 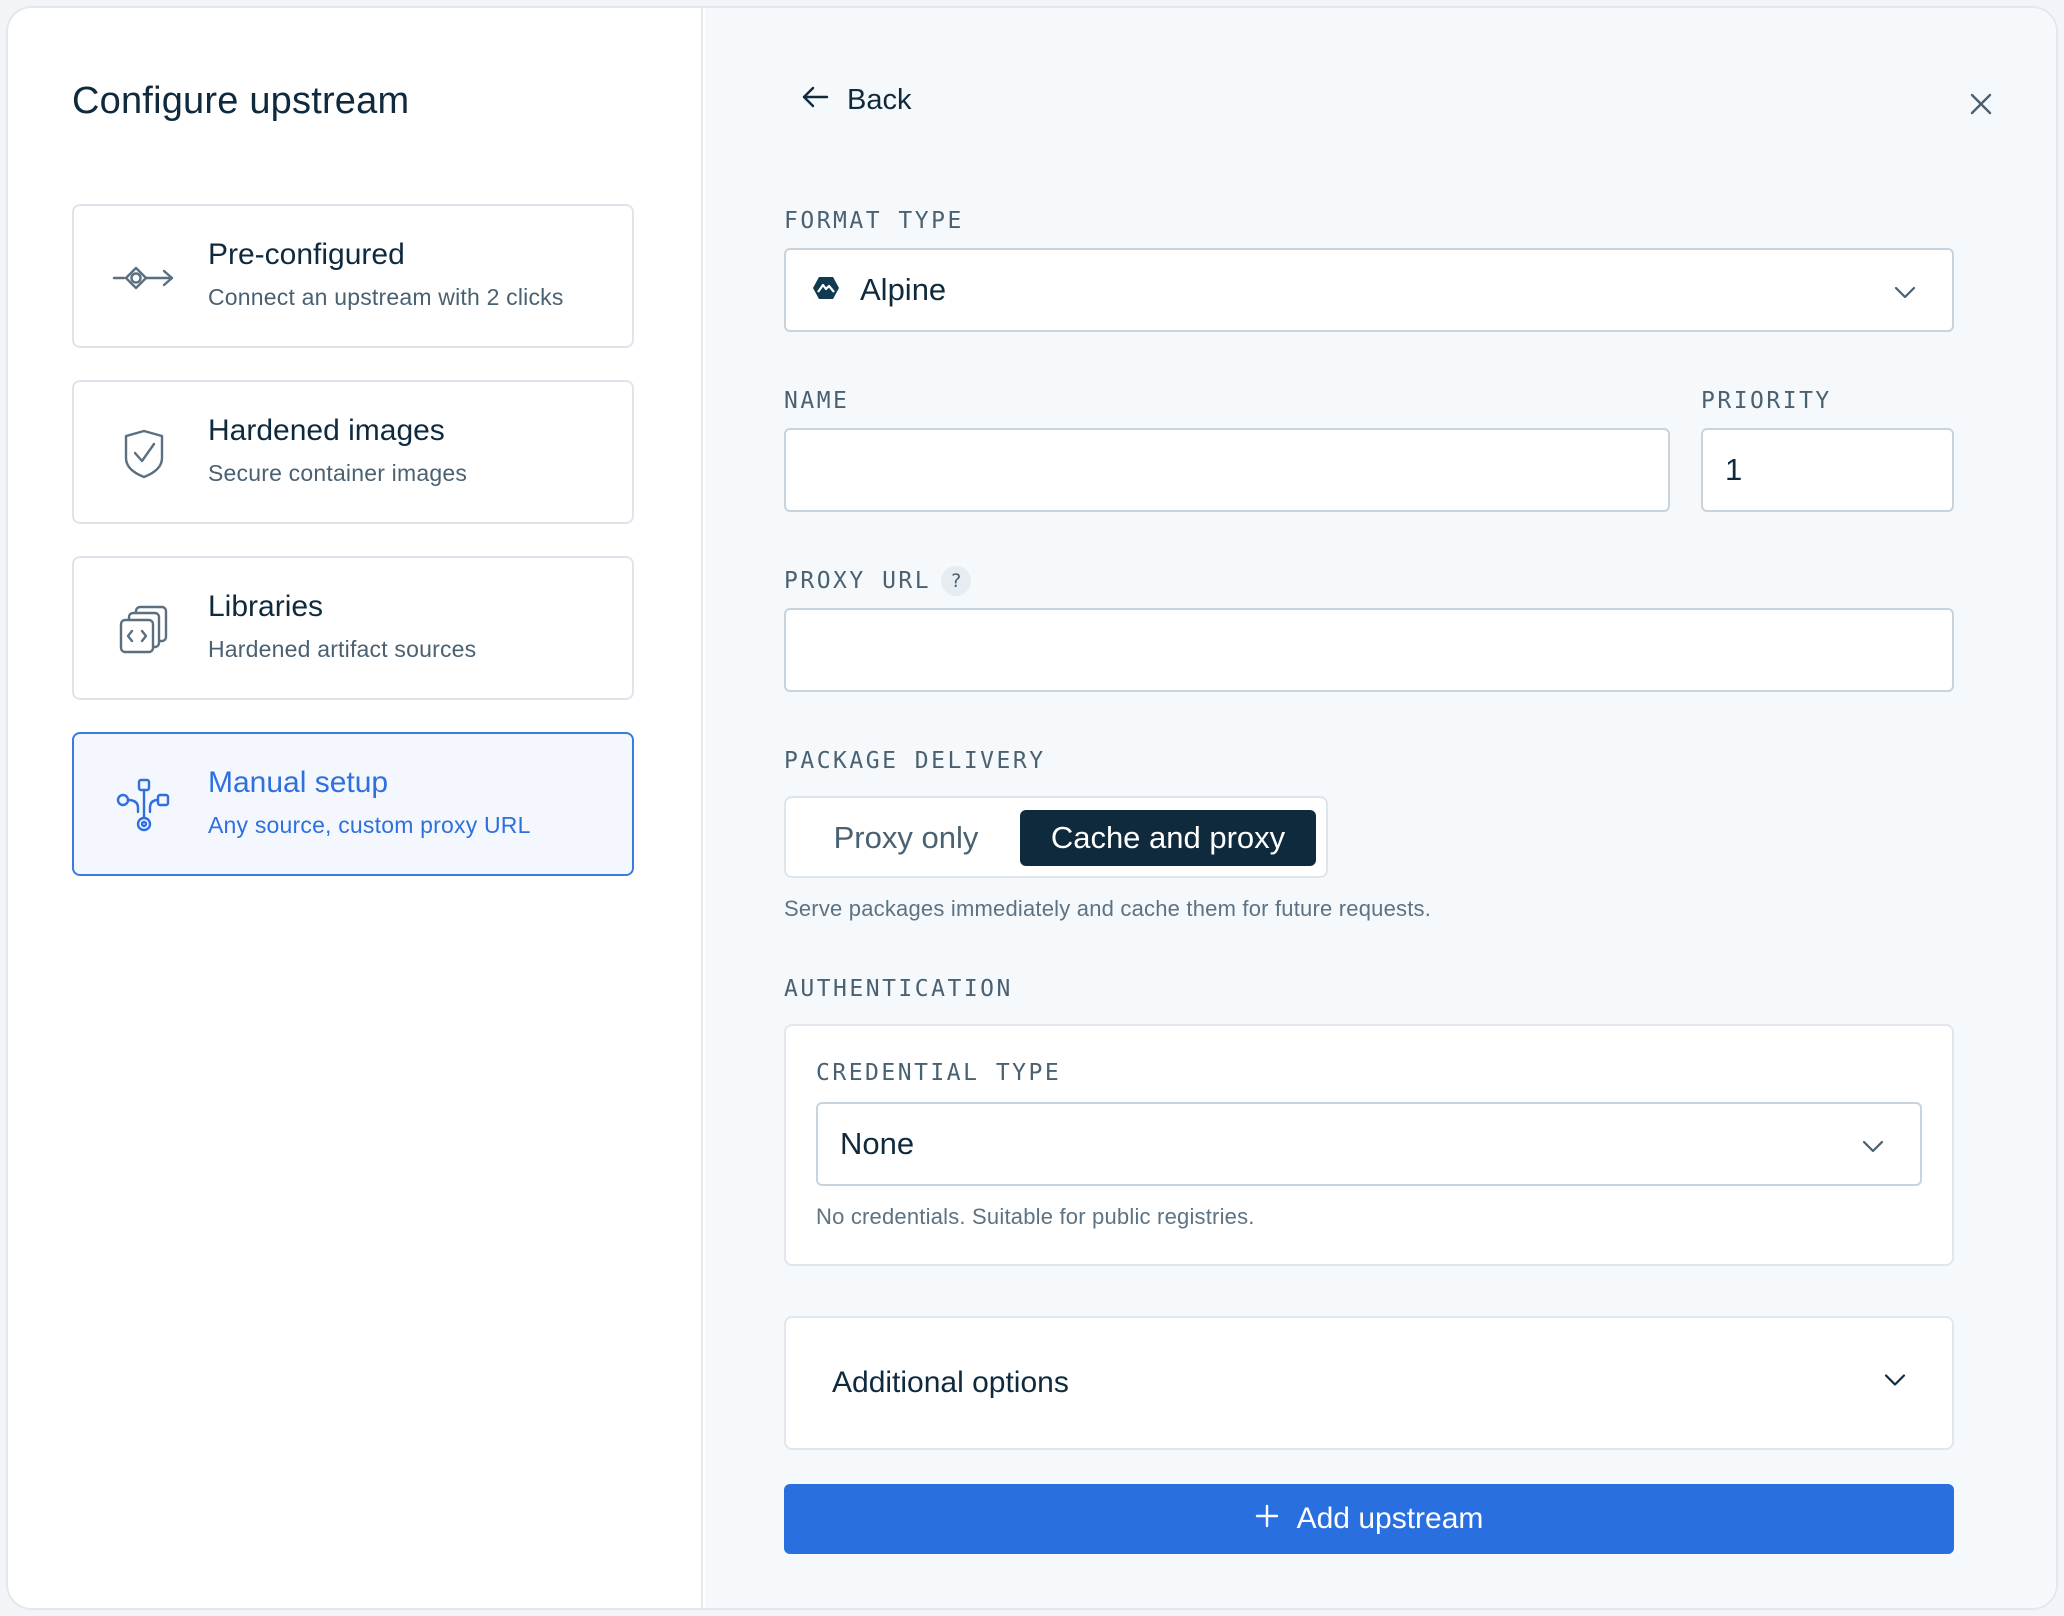 What do you see at coordinates (326, 430) in the screenshot?
I see `option-title: Hardened images` at bounding box center [326, 430].